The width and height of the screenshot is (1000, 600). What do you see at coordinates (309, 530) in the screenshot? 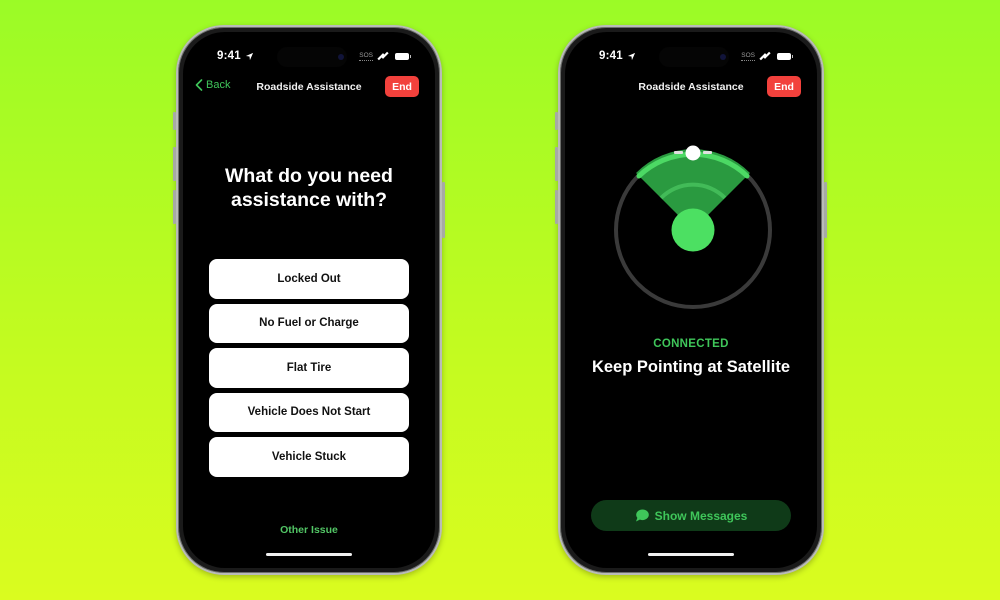
I see `other-issue-link: Other Issue` at bounding box center [309, 530].